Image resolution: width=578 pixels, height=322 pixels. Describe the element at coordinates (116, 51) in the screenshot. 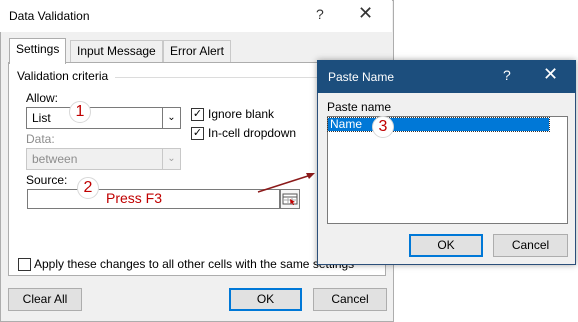

I see `tab-input-message: Input Message` at that location.